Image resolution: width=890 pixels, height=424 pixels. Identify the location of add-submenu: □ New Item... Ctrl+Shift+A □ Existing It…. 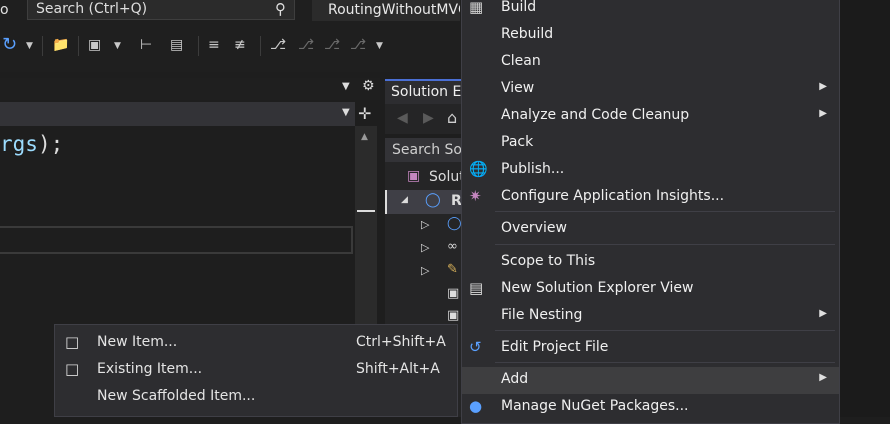
(256, 370).